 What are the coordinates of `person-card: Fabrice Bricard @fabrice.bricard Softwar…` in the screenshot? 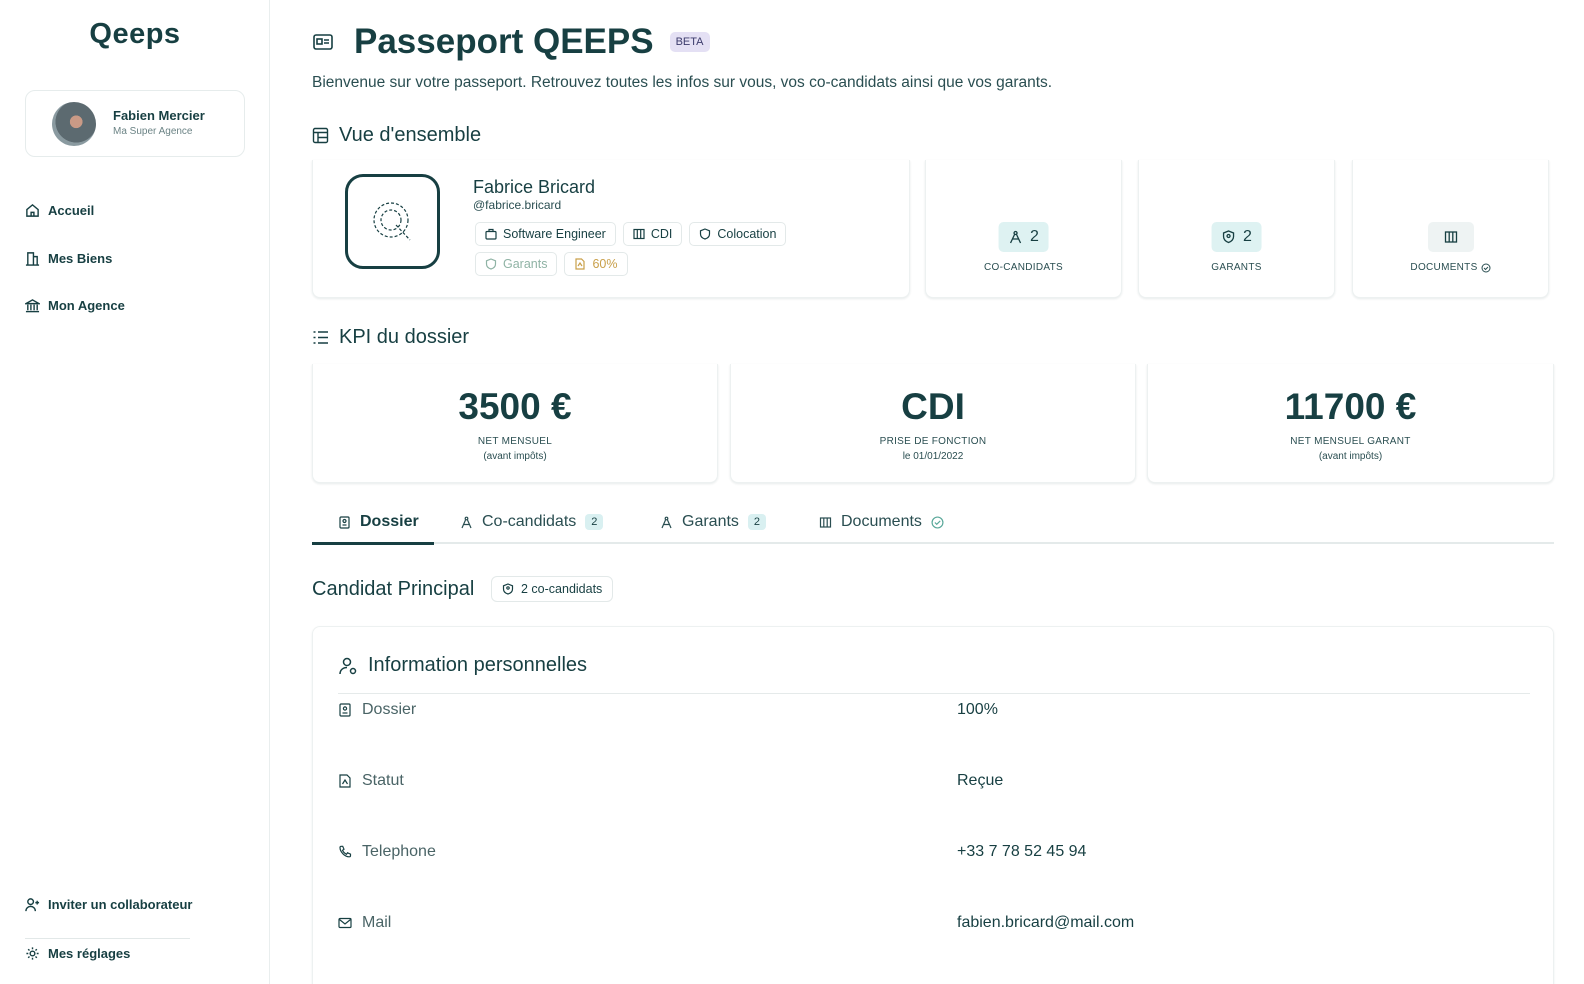 It's located at (611, 229).